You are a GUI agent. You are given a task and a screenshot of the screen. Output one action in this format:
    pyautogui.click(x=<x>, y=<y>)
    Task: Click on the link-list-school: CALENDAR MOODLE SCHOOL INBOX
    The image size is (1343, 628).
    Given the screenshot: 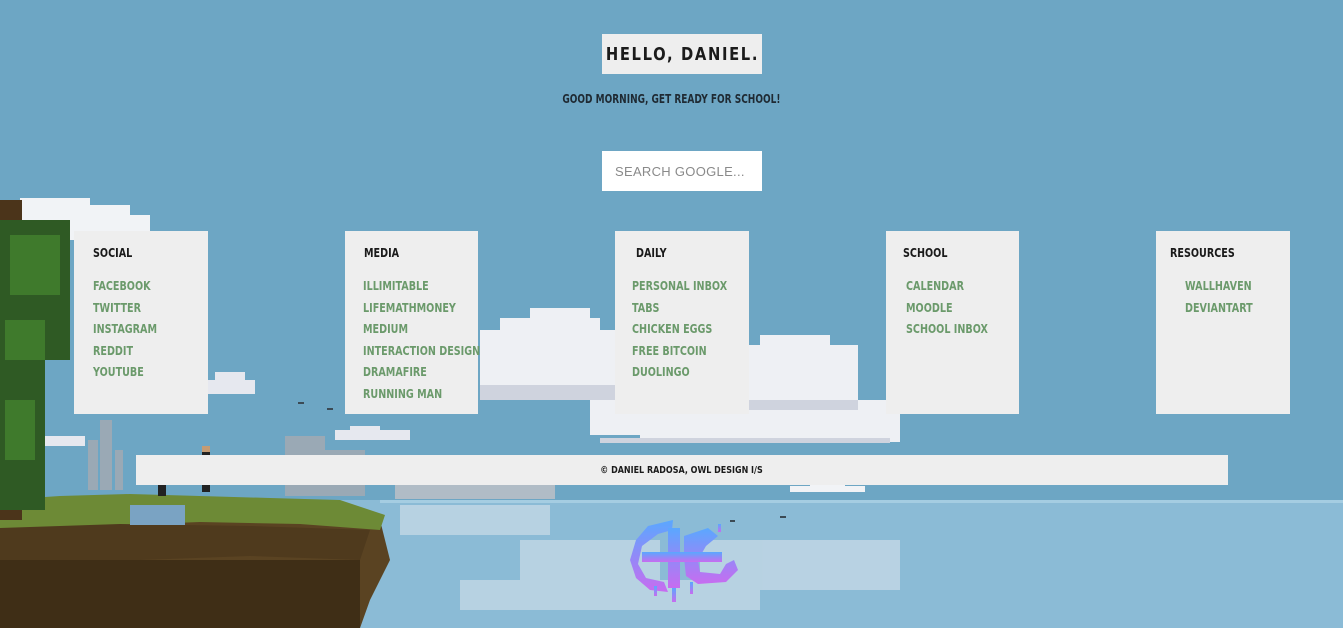 What is the action you would take?
    pyautogui.click(x=957, y=306)
    